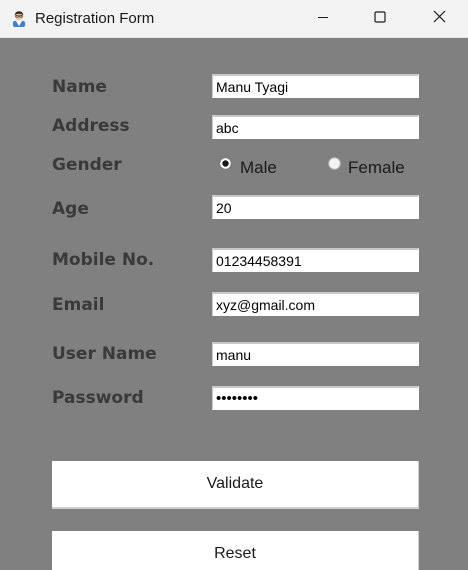  What do you see at coordinates (95, 18) in the screenshot?
I see `window-title: Registration Form` at bounding box center [95, 18].